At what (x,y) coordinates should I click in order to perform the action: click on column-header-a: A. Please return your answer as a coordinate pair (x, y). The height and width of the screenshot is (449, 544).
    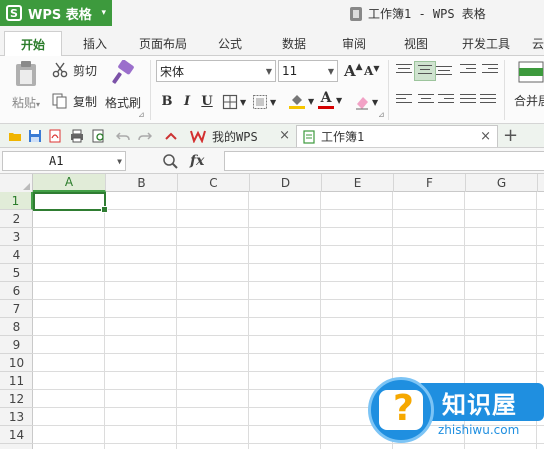
    Looking at the image, I should click on (69, 183).